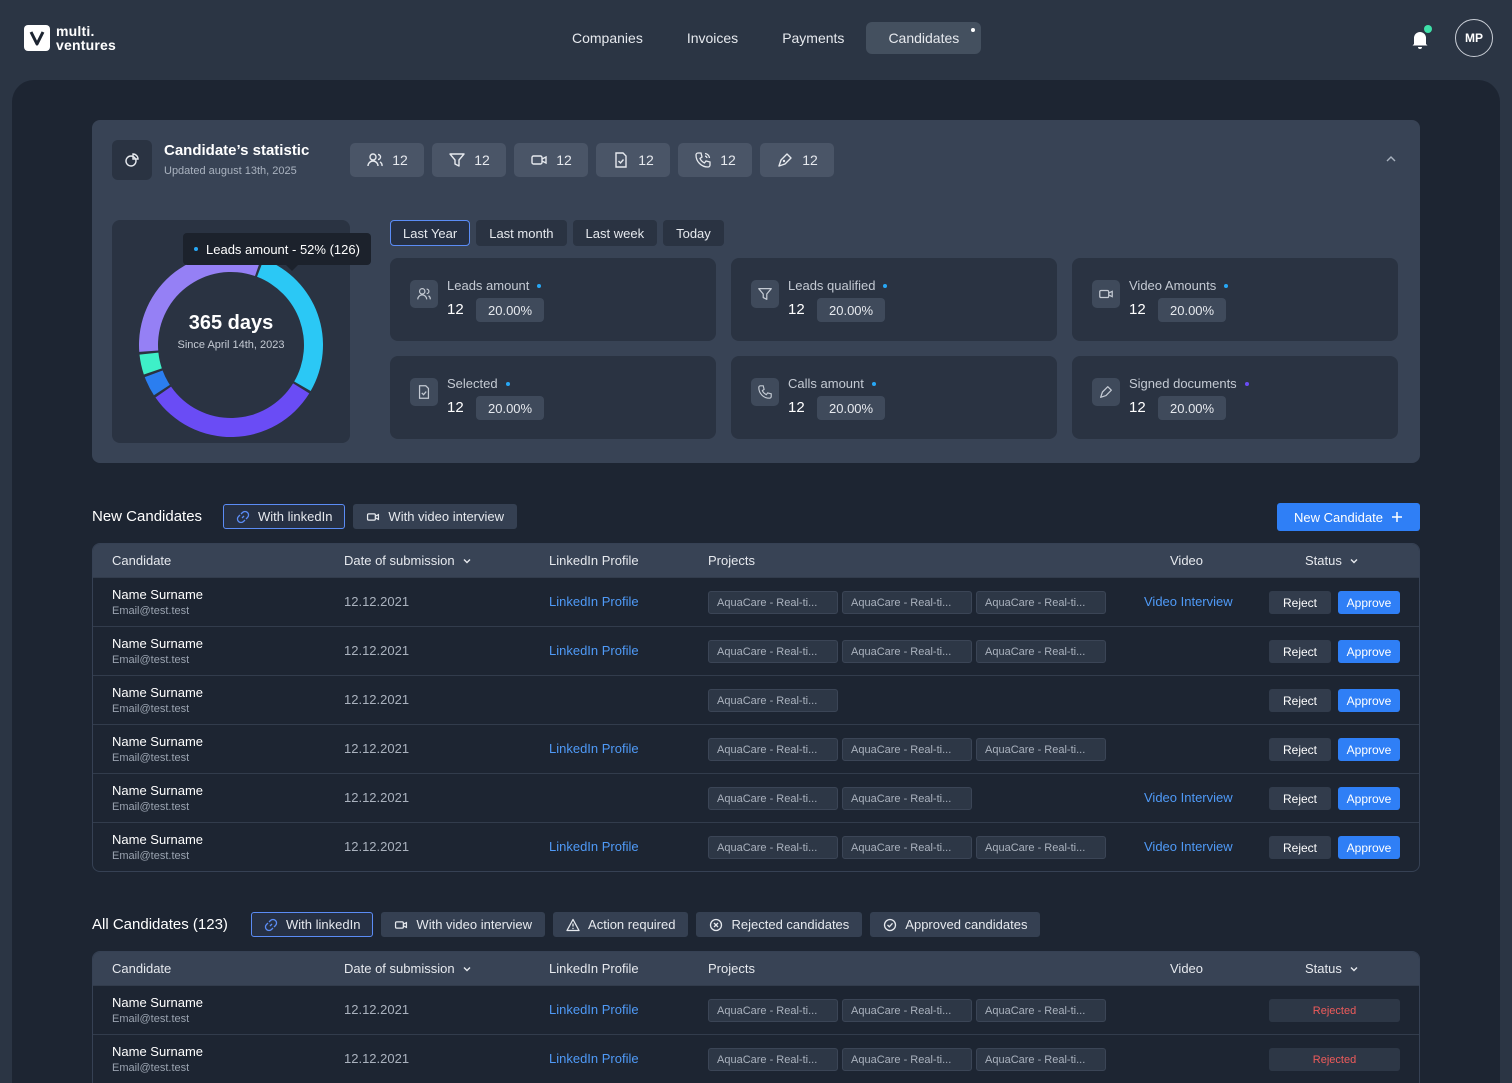 The image size is (1512, 1083). I want to click on chip-phone: 12, so click(715, 160).